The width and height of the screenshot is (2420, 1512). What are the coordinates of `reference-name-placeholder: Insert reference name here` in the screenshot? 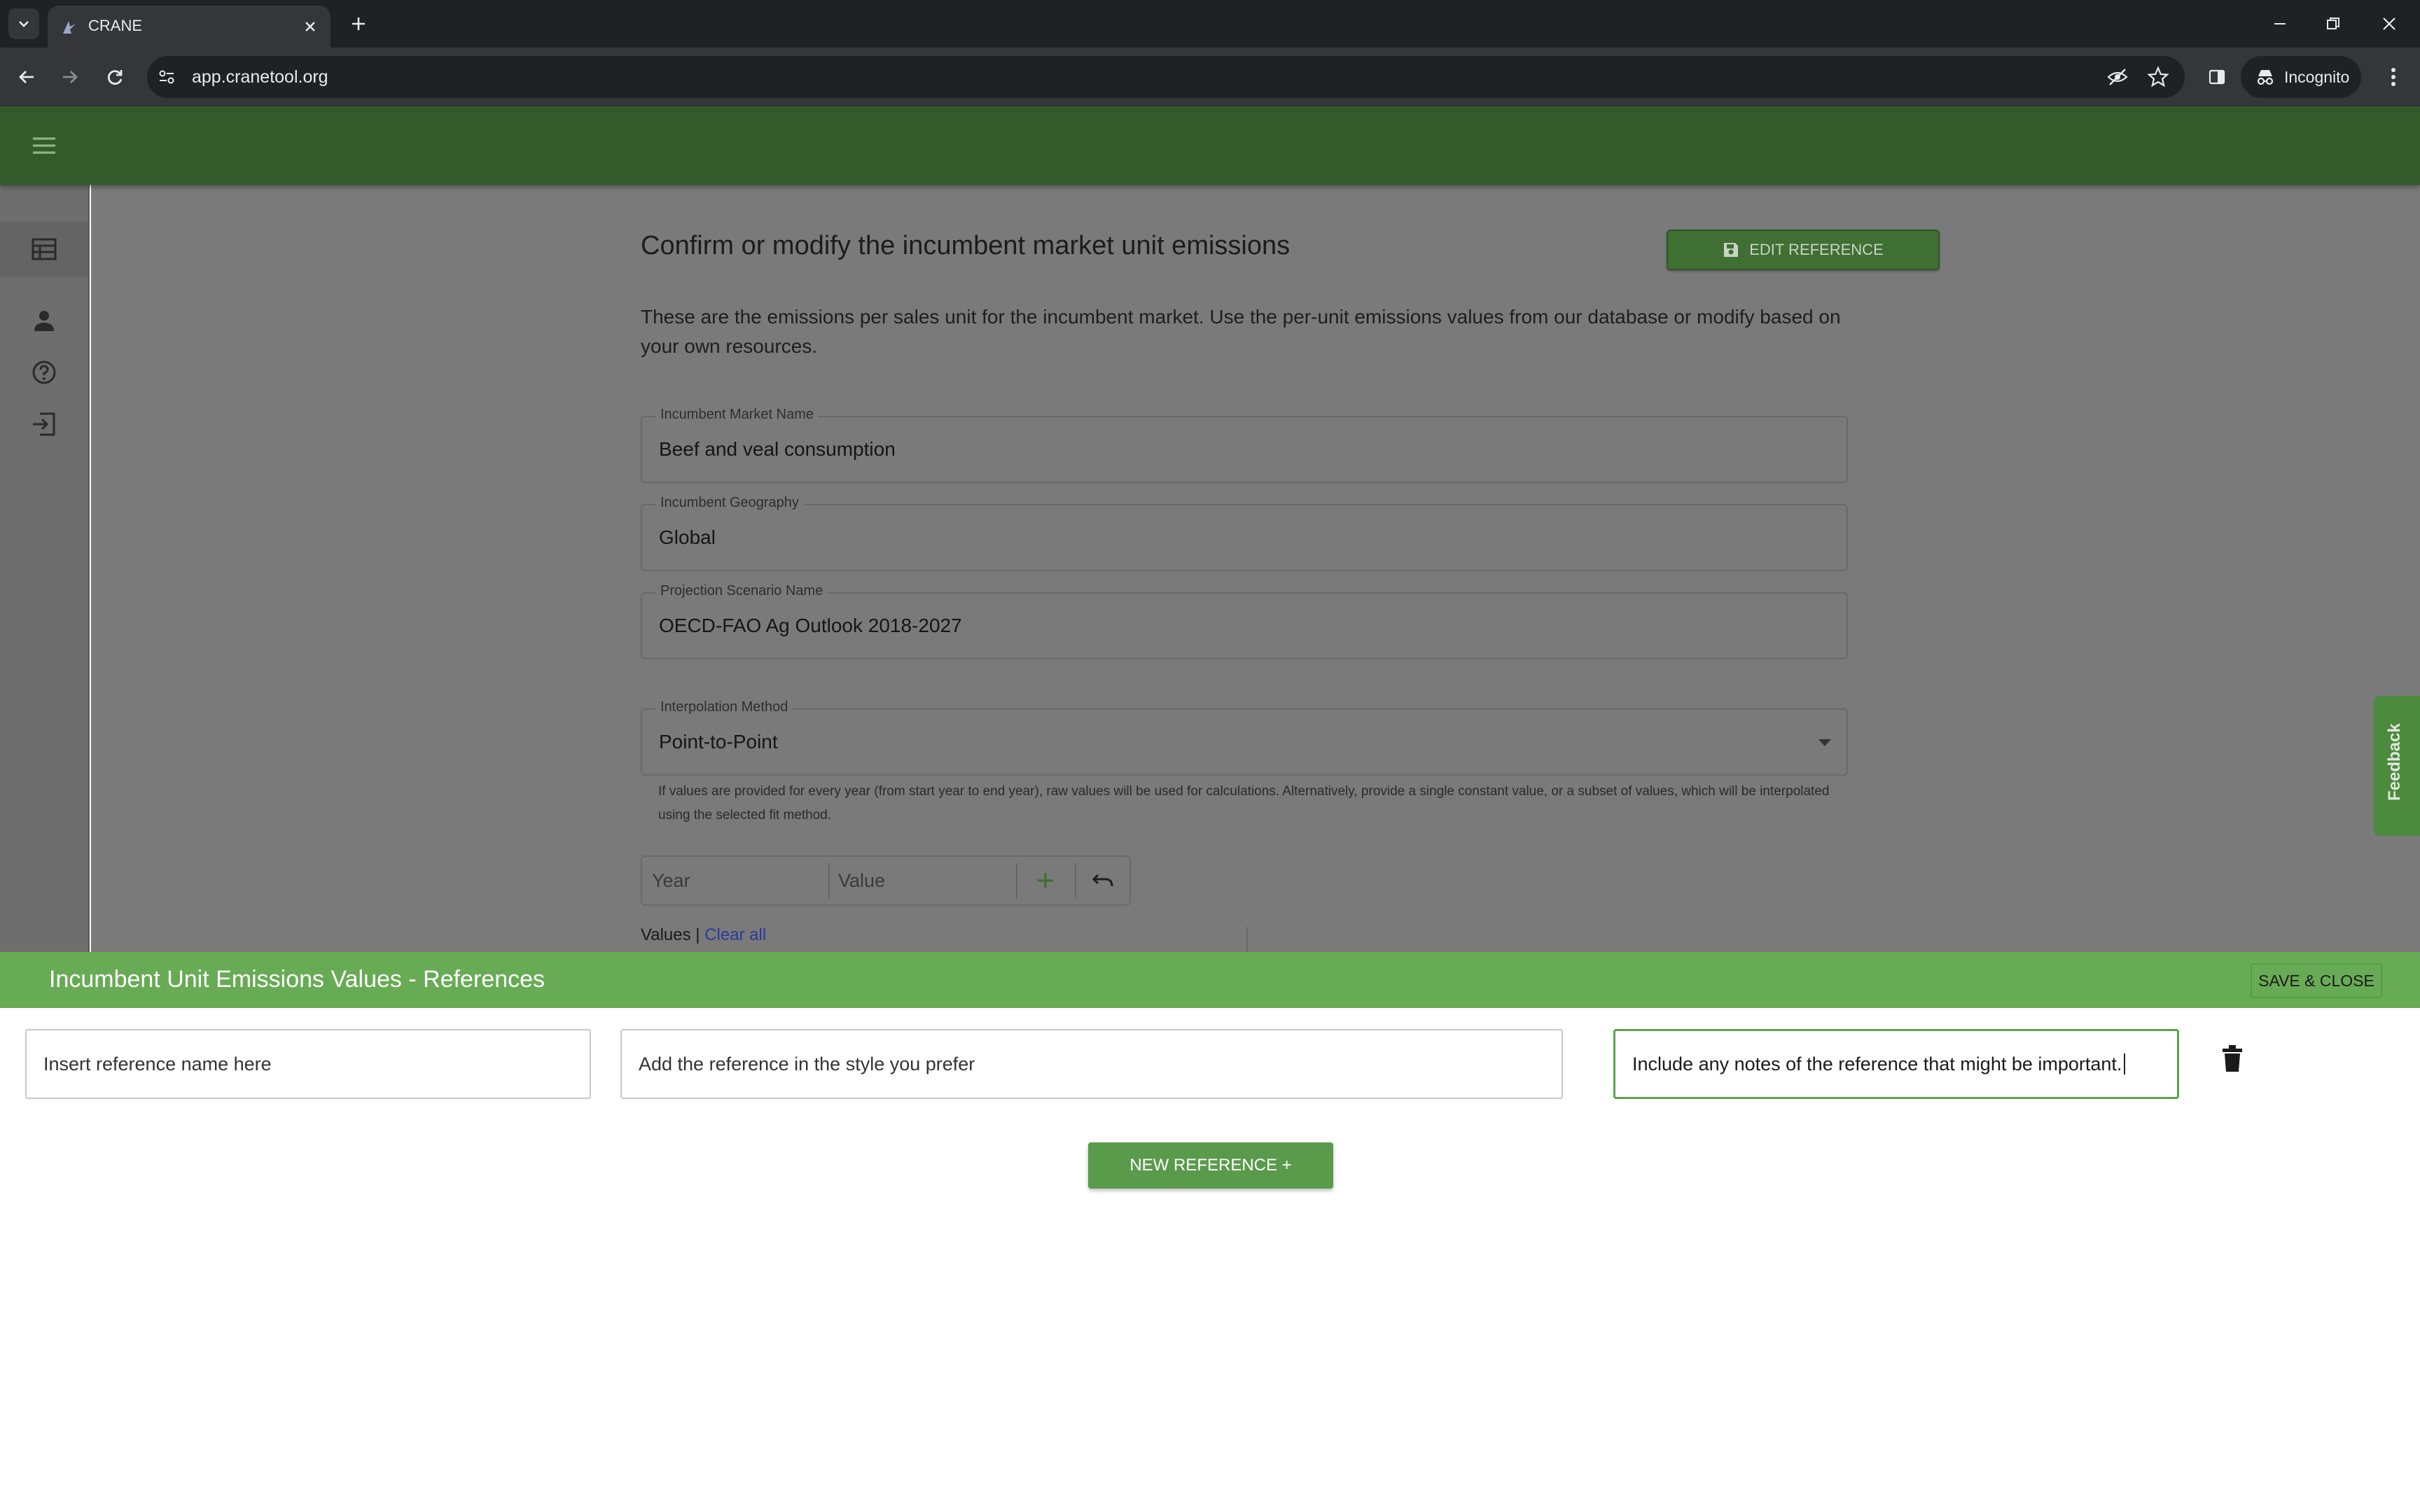 It's located at (157, 1063).